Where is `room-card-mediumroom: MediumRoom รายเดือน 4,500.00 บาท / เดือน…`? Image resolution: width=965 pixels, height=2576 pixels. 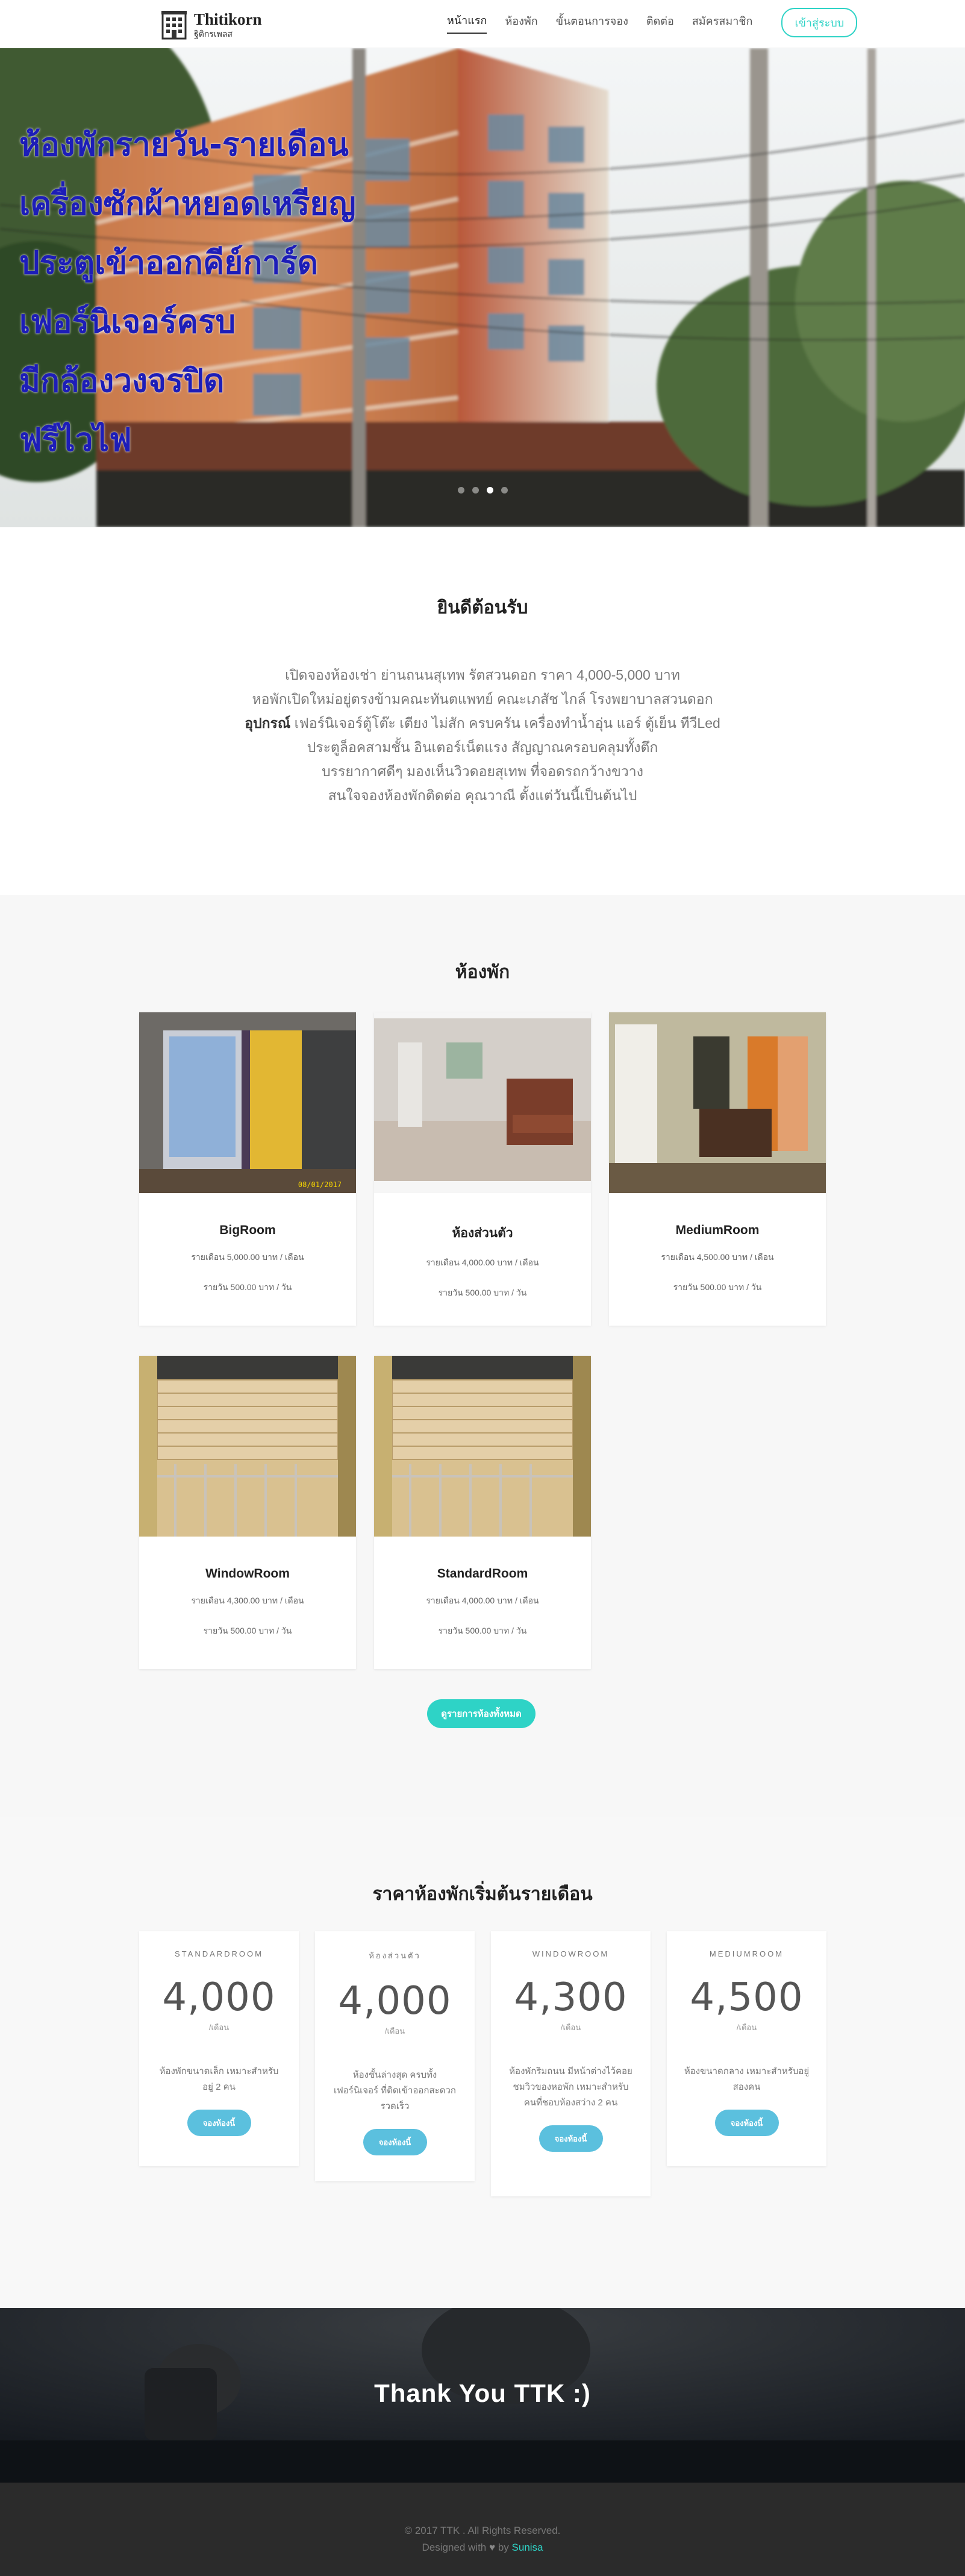
room-card-mediumroom: MediumRoom รายเดือน 4,500.00 บาท / เดือน… is located at coordinates (717, 1169).